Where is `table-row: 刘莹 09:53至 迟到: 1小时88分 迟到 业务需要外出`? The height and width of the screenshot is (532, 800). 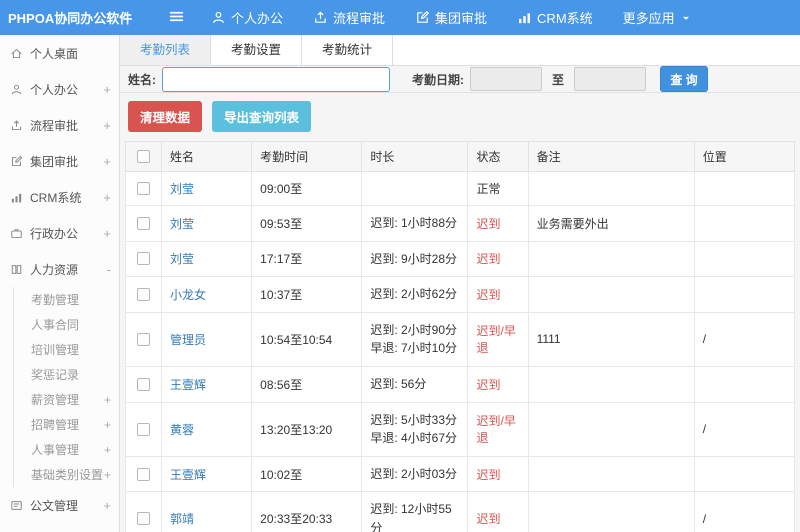 table-row: 刘莹 09:53至 迟到: 1小时88分 迟到 业务需要外出 is located at coordinates (460, 223).